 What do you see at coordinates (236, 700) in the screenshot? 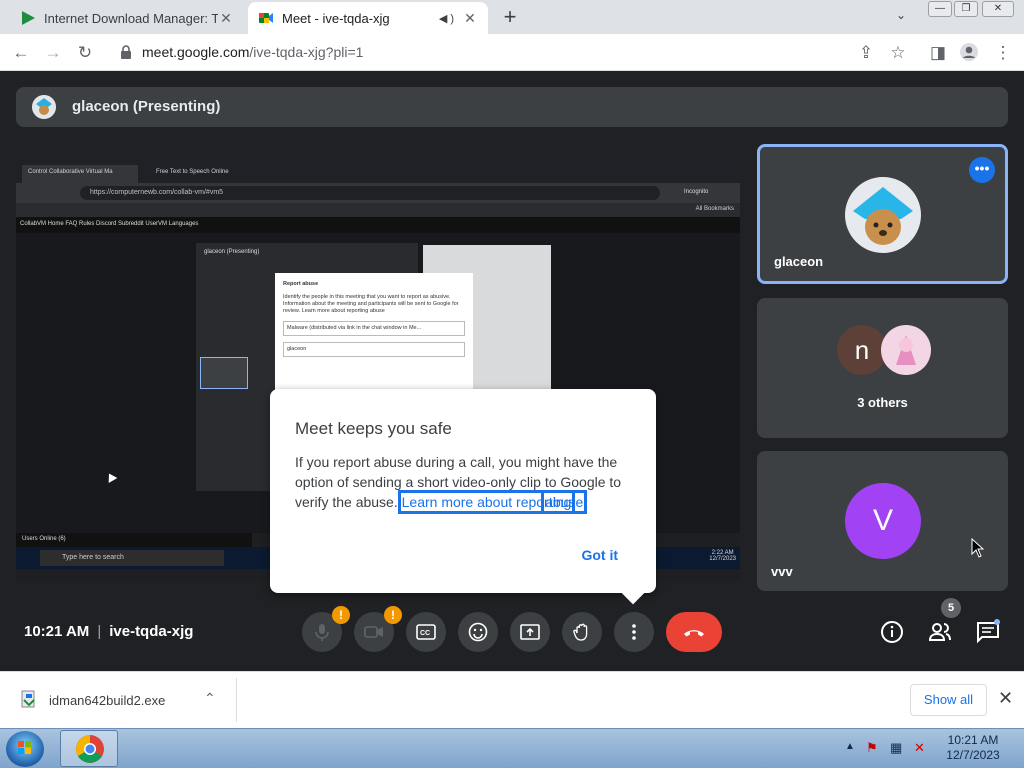
I see `divider` at bounding box center [236, 700].